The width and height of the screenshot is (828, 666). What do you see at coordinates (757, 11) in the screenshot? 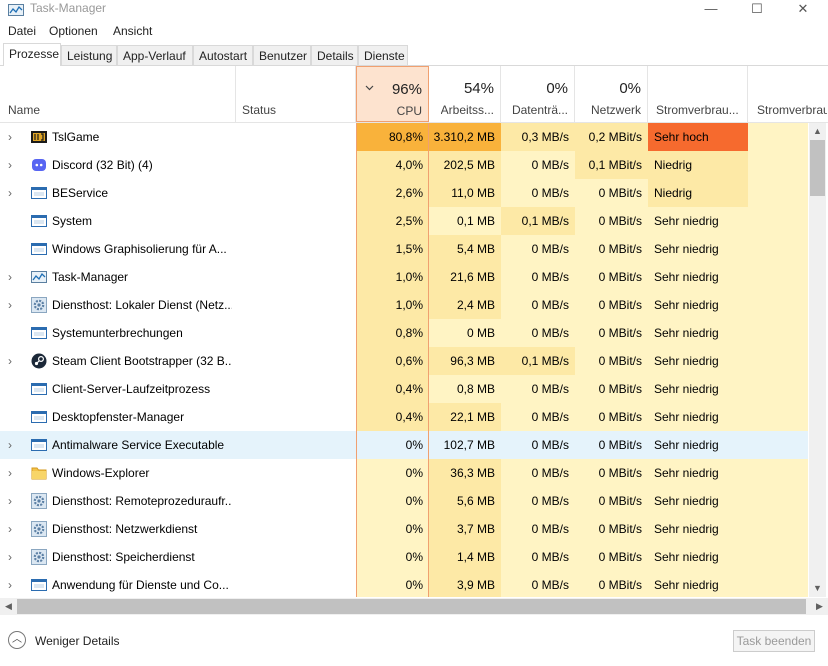
I see `maximize-button: ☐` at bounding box center [757, 11].